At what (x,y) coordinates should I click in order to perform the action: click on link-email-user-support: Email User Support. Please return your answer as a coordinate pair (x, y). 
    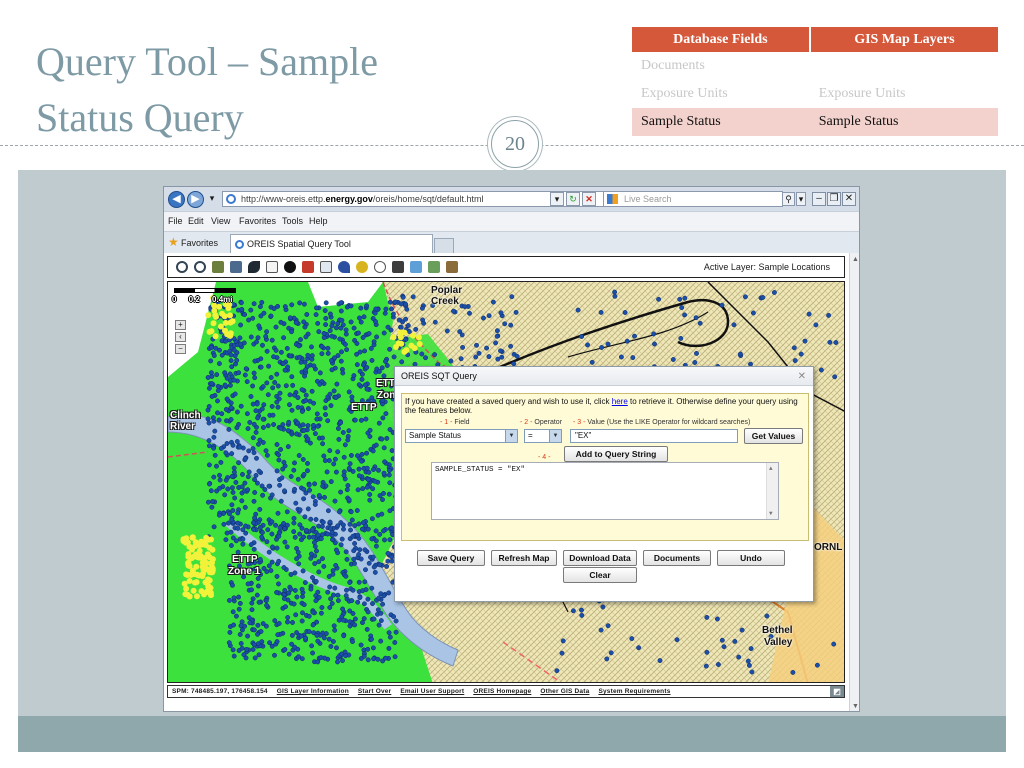
    Looking at the image, I should click on (432, 691).